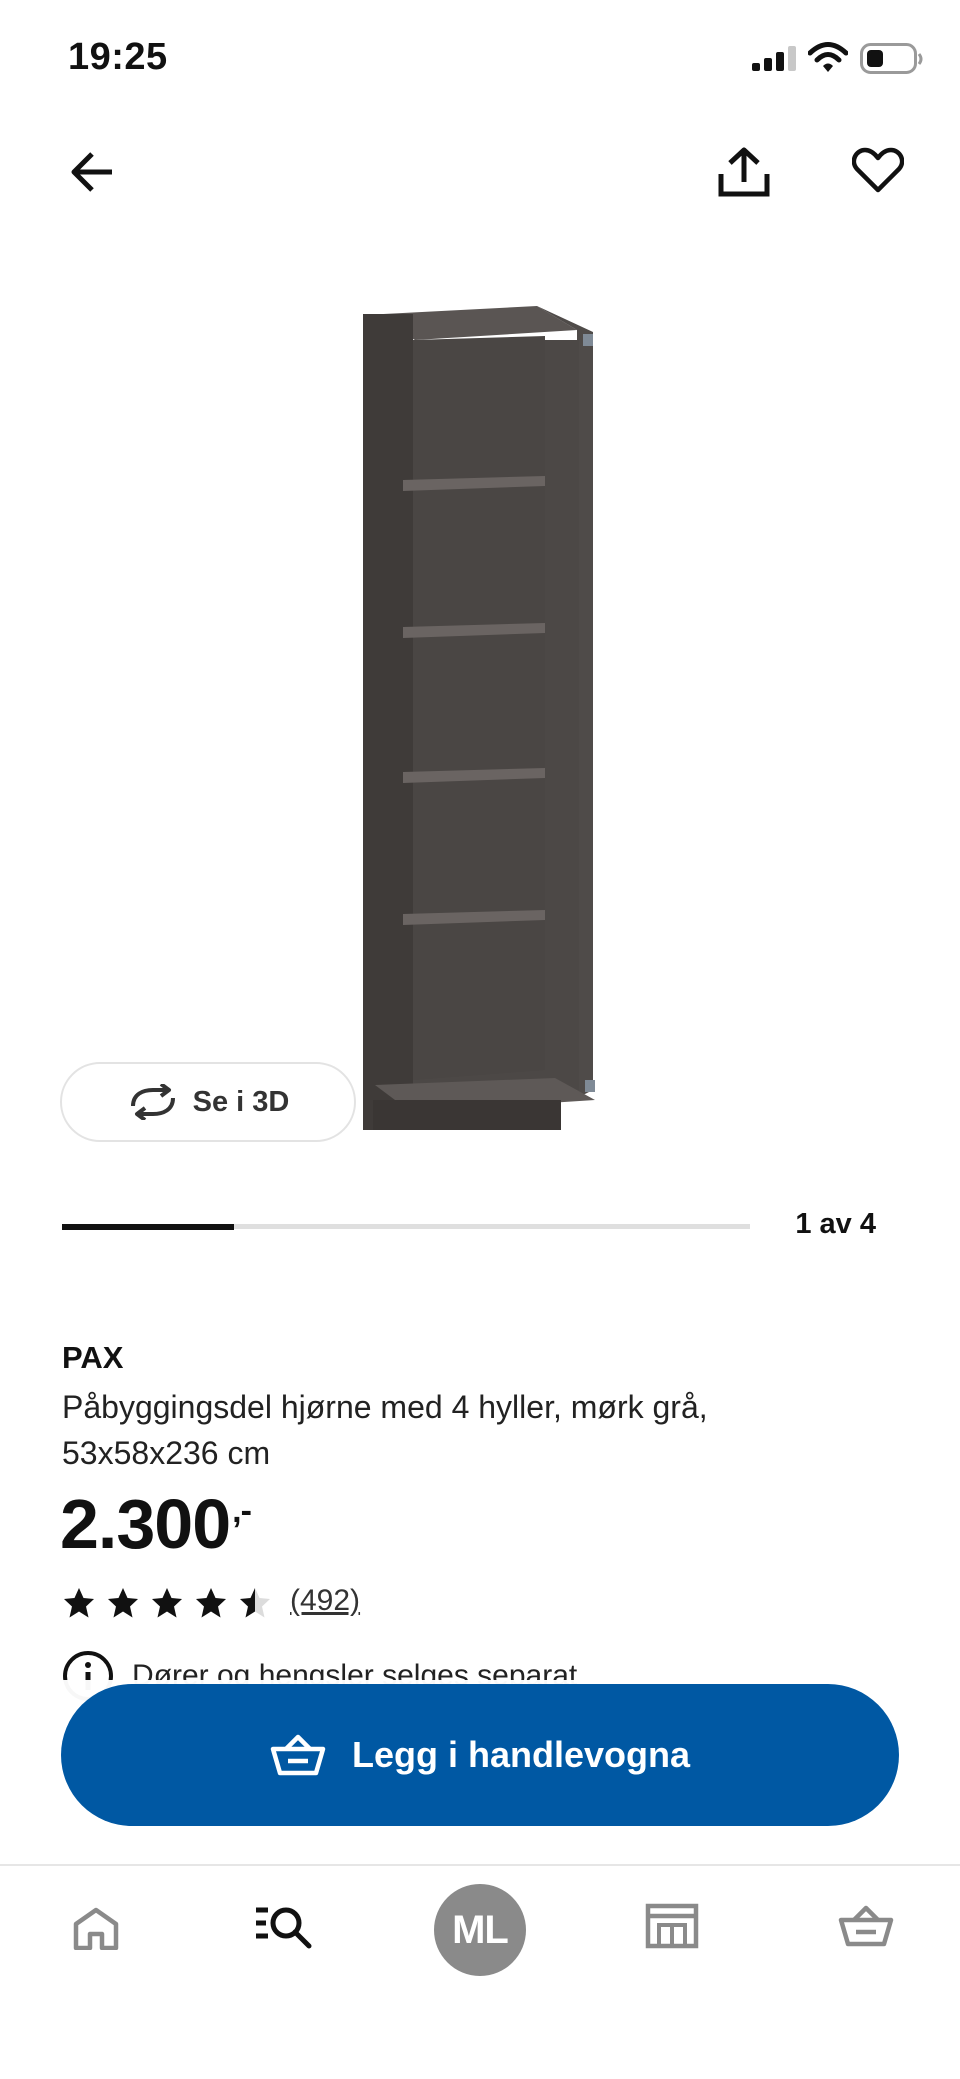  Describe the element at coordinates (325, 1601) in the screenshot. I see `reviews-link: (492)` at that location.